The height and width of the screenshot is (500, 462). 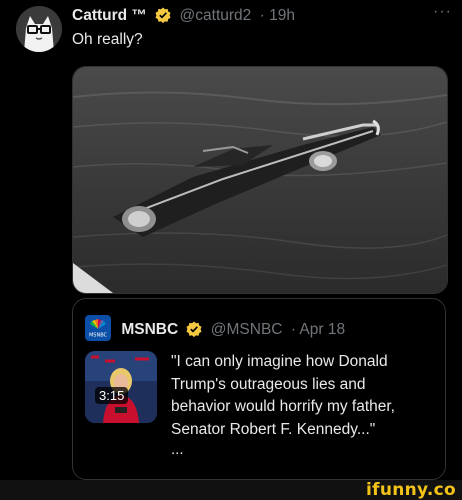 I want to click on video-duration: 3:15, so click(x=112, y=395).